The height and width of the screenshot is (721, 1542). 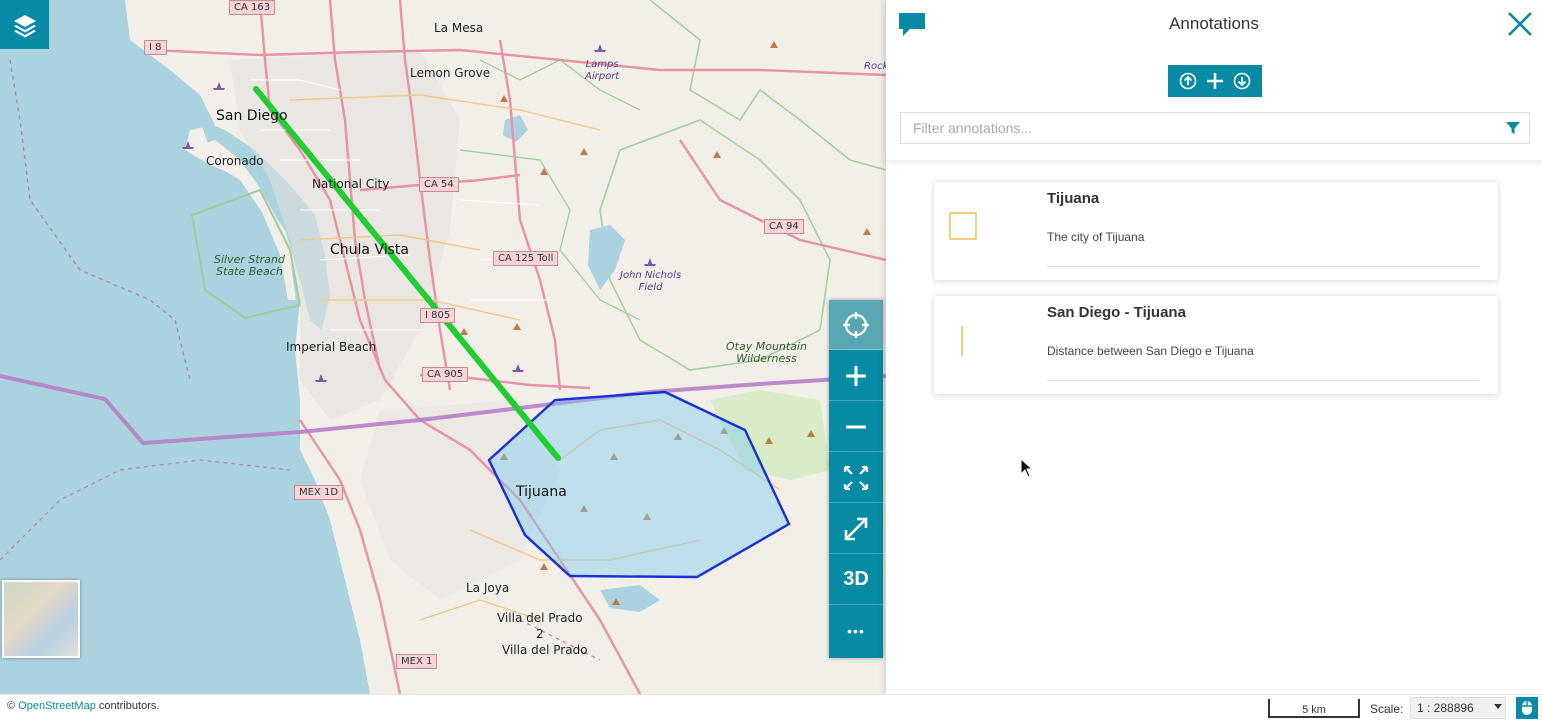 I want to click on fullscreen-icon, so click(x=856, y=528).